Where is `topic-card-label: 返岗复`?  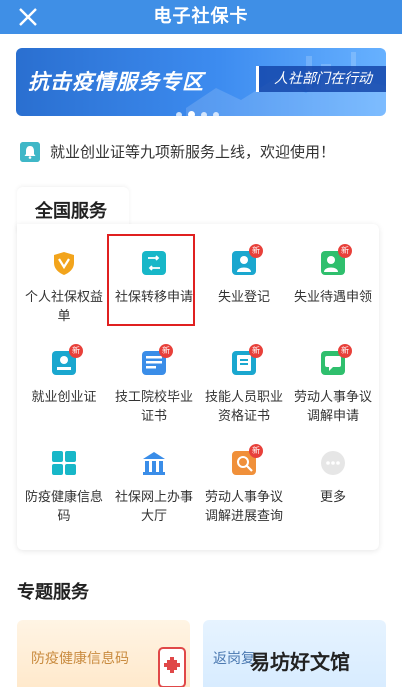 topic-card-label: 返岗复 is located at coordinates (234, 659).